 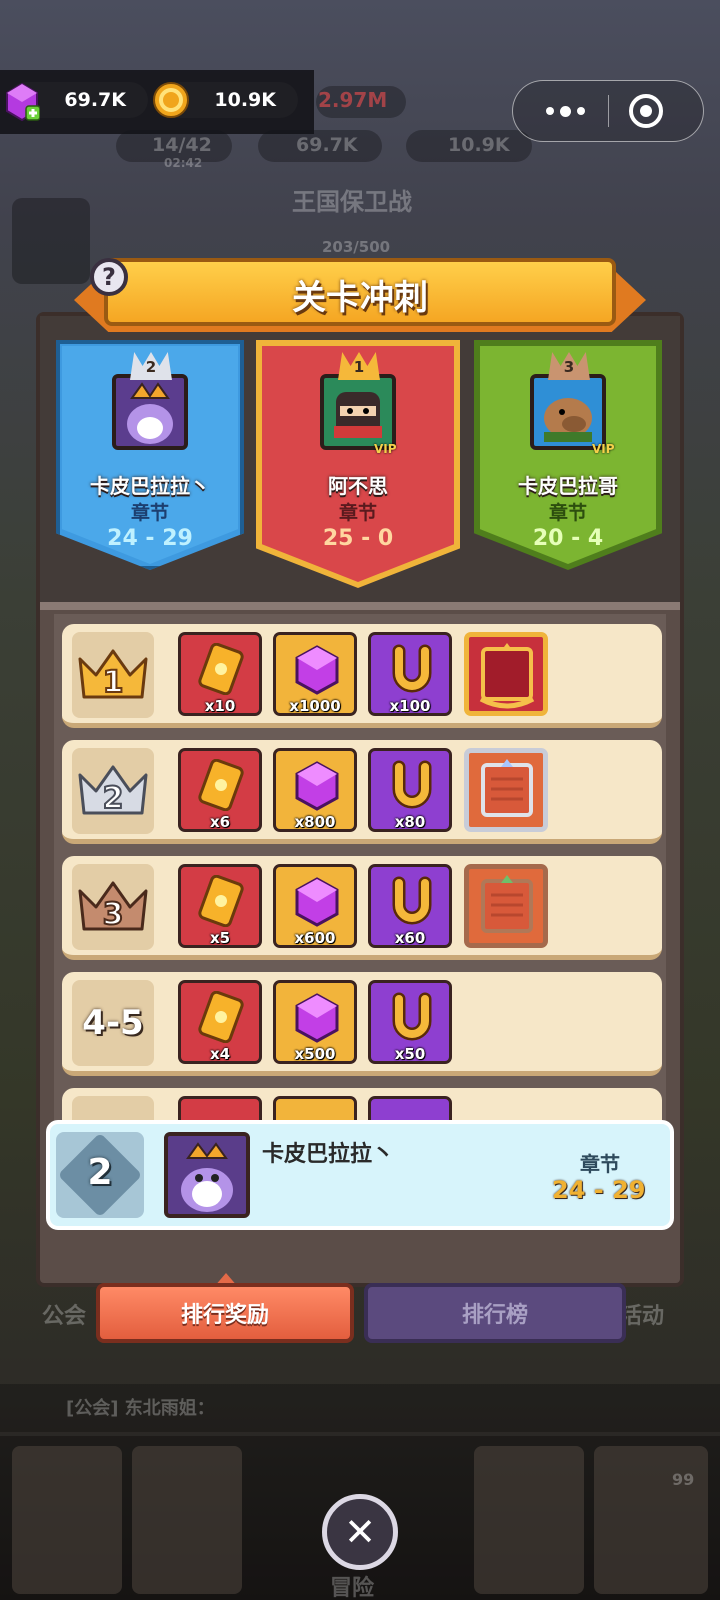 What do you see at coordinates (315, 822) in the screenshot?
I see `item-quantity: x800` at bounding box center [315, 822].